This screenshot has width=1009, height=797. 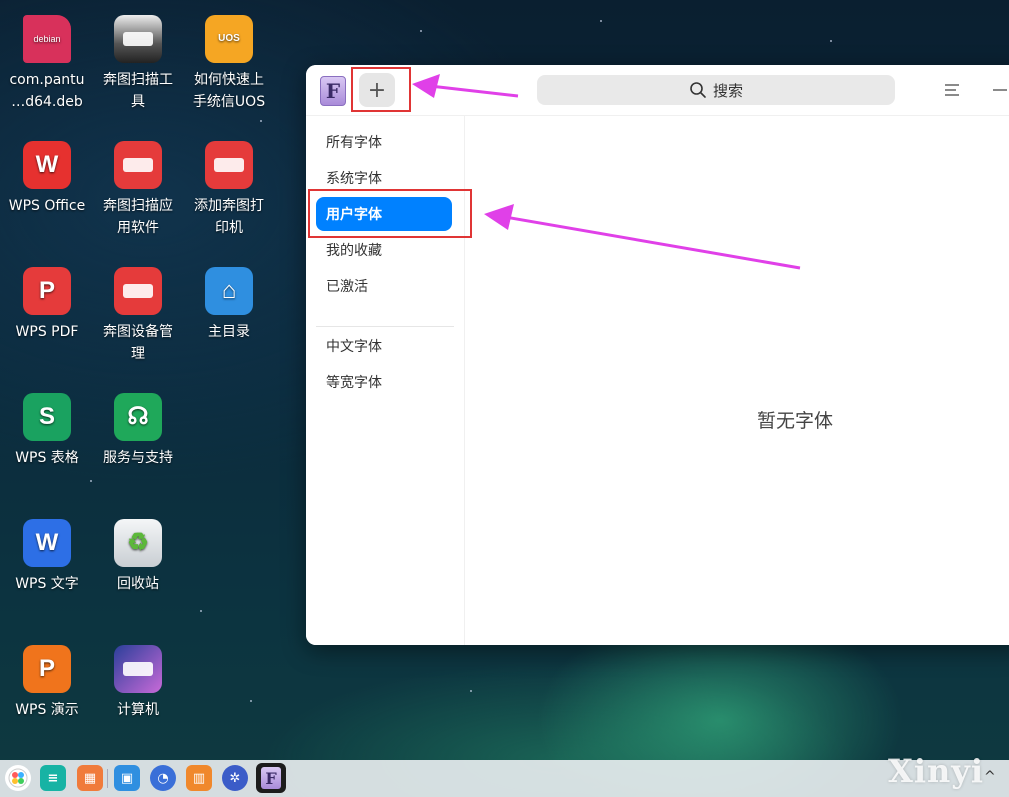 What do you see at coordinates (642, 237) in the screenshot?
I see `arrow-to-user-fonts` at bounding box center [642, 237].